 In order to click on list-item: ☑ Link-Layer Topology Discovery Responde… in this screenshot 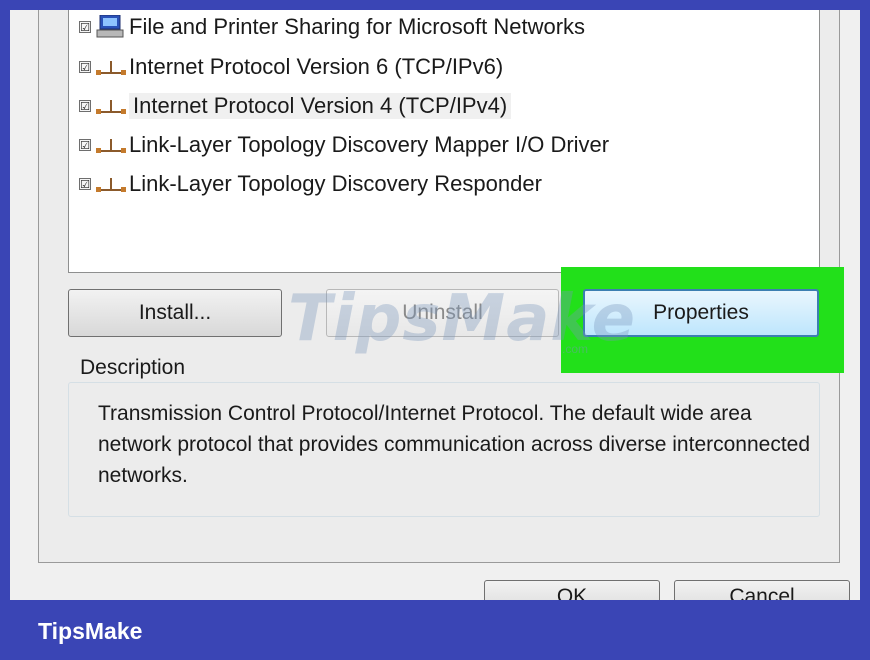, I will do `click(429, 184)`.